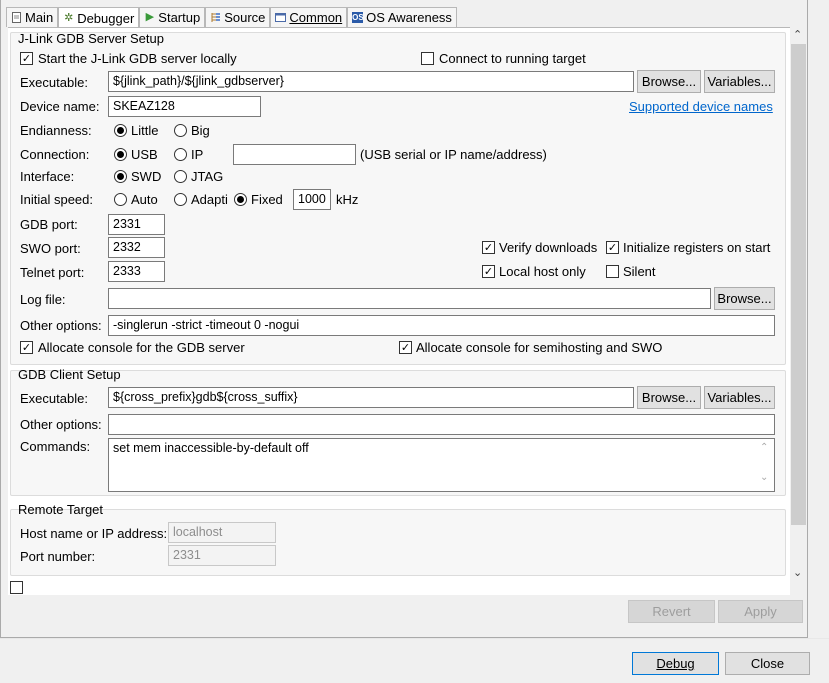  I want to click on client-executable-input: ${cross_prefix}gdb${cross_suffix}, so click(371, 397).